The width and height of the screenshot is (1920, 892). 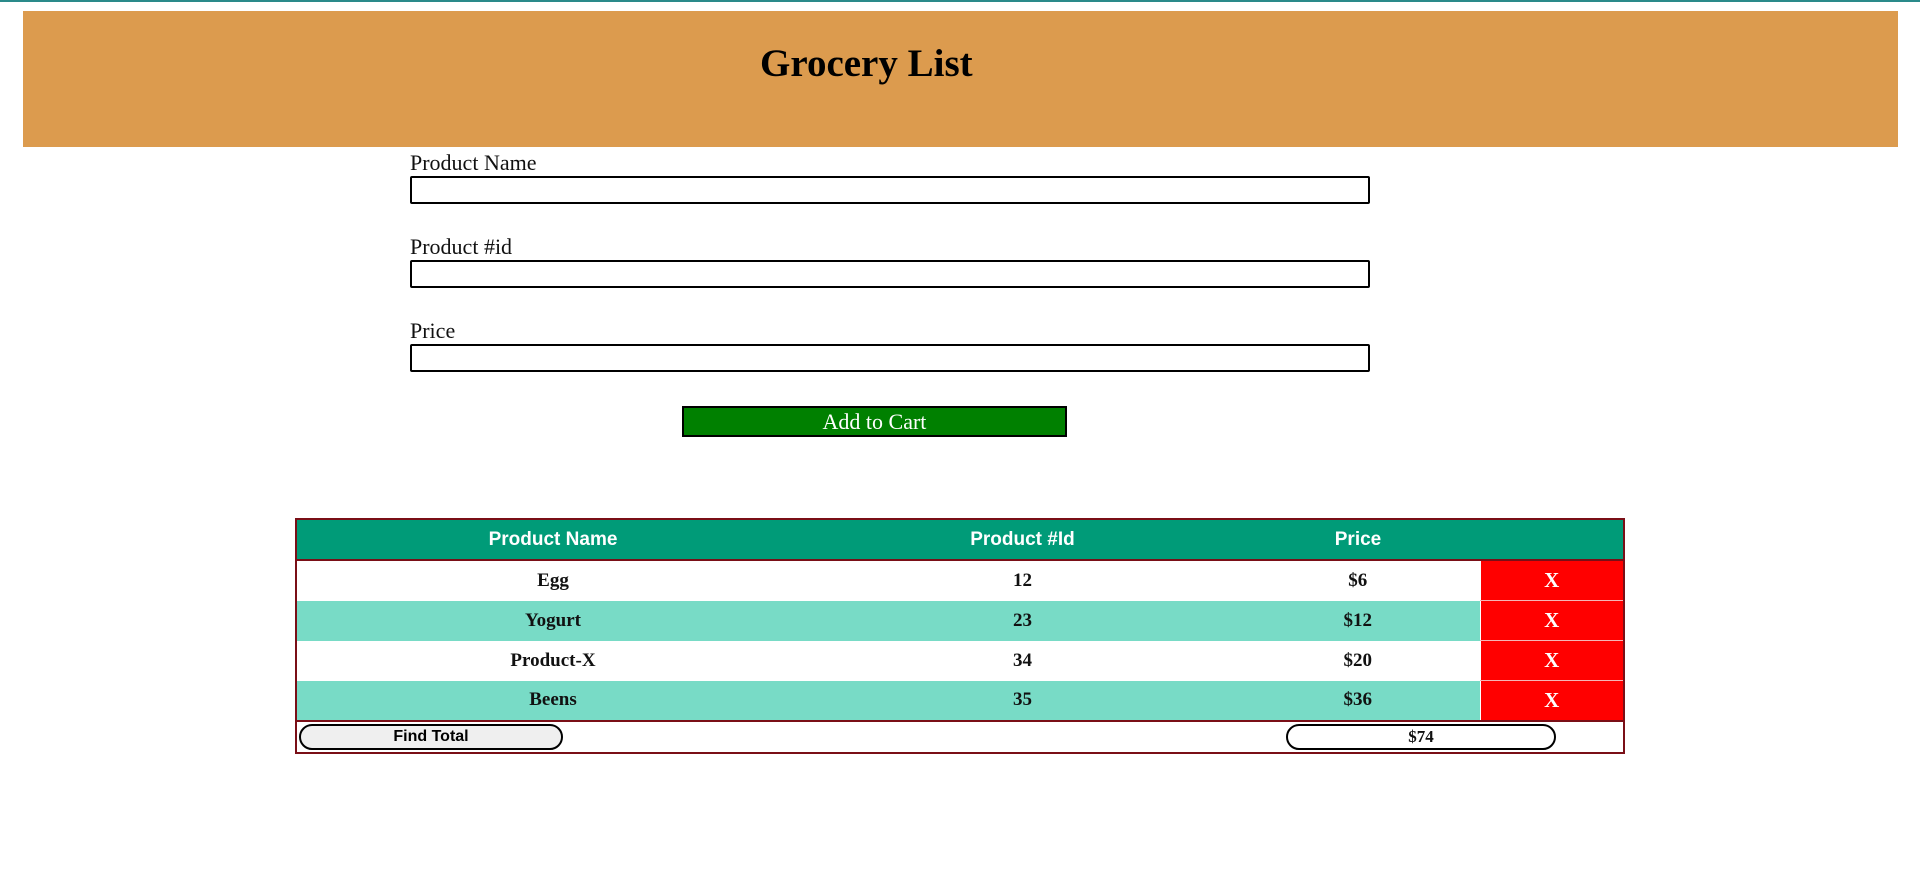 I want to click on product-name-input, so click(x=890, y=190).